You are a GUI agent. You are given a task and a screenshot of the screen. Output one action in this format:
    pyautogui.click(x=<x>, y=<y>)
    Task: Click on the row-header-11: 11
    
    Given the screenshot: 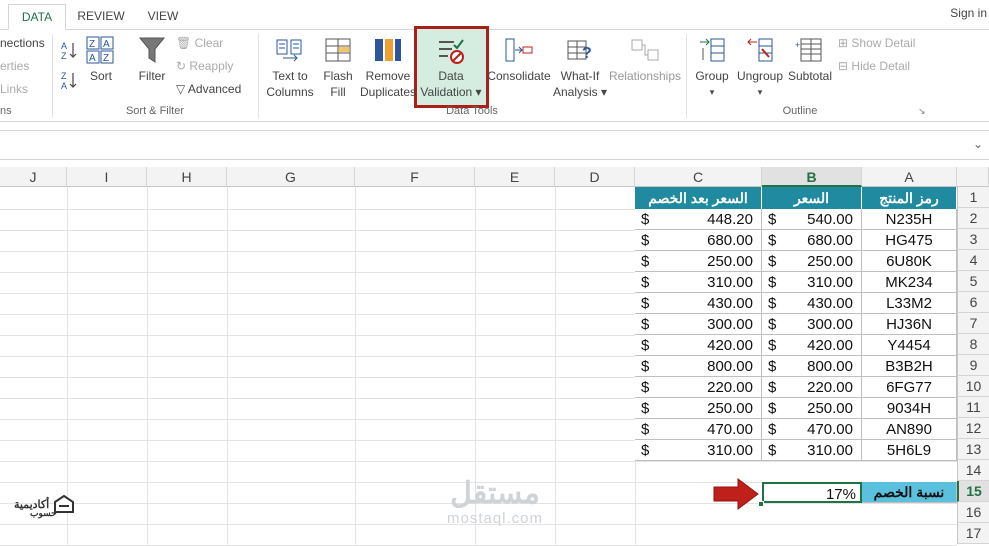 What is the action you would take?
    pyautogui.click(x=973, y=407)
    